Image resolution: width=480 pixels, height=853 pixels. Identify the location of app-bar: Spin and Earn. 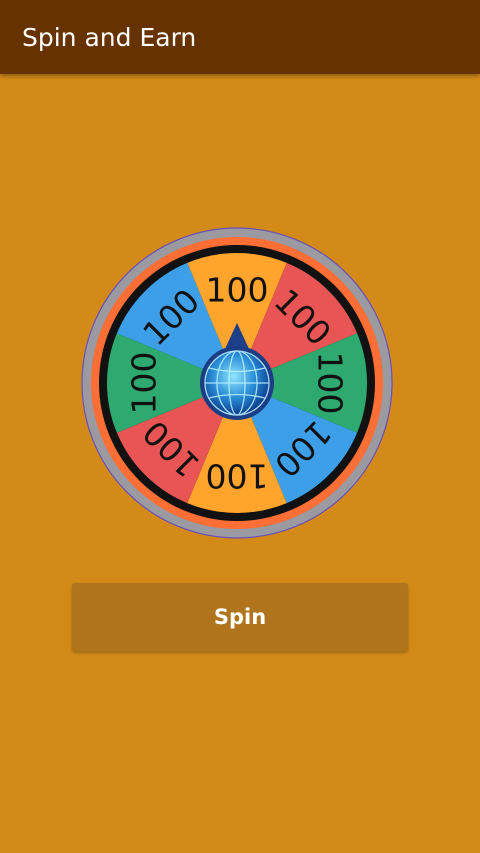
(240, 37).